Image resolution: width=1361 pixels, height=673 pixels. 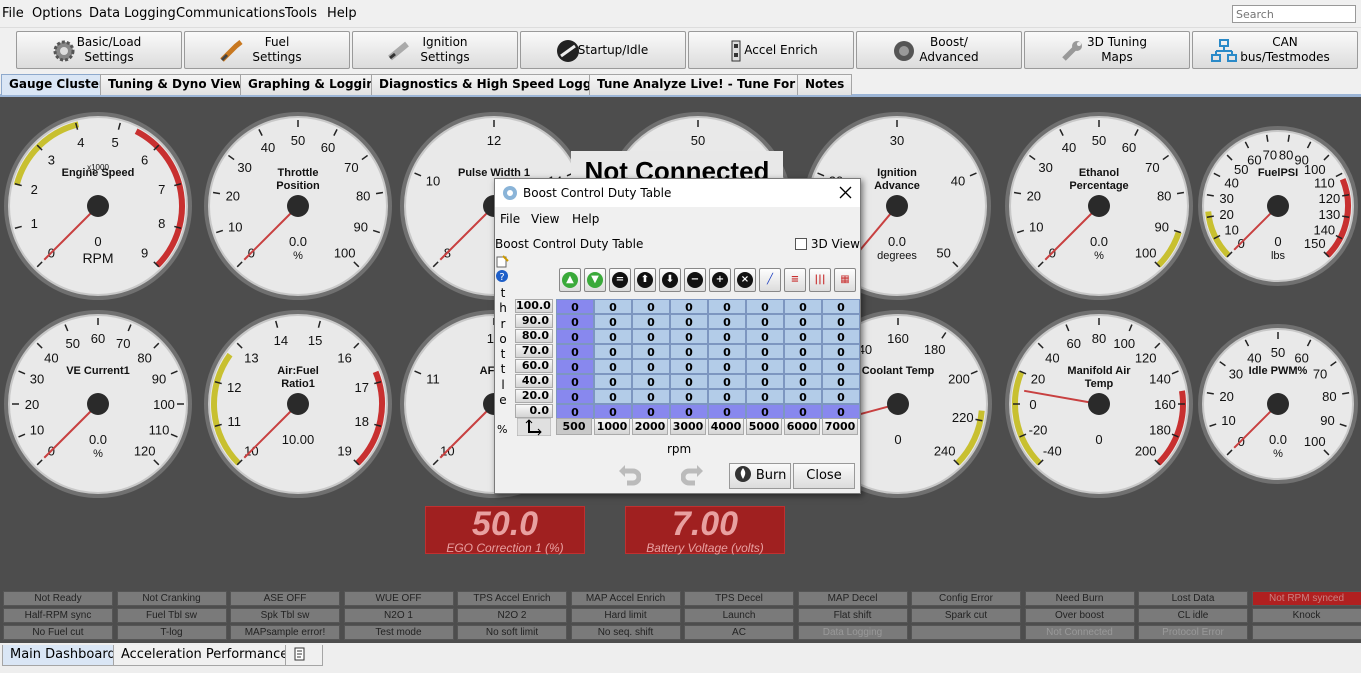 What do you see at coordinates (534, 396) in the screenshot?
I see `y-axis-value: 20.0` at bounding box center [534, 396].